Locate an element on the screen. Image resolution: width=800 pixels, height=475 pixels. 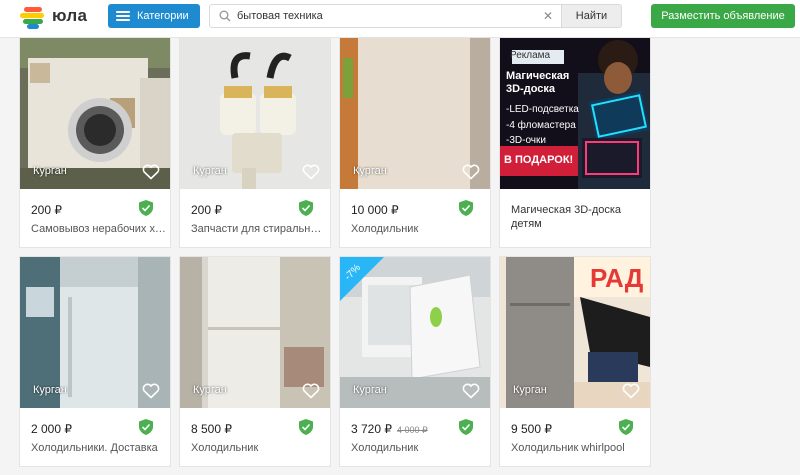
post-ad-button: Разместить объявление is located at coordinates (723, 16).